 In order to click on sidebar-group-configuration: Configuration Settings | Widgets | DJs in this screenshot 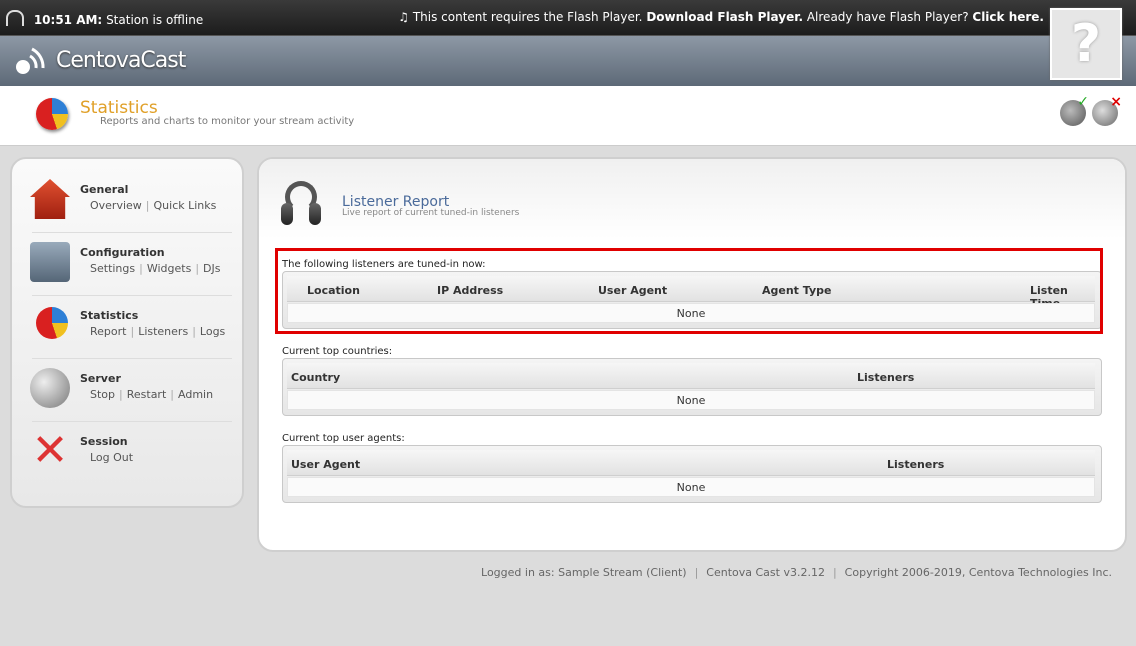, I will do `click(127, 260)`.